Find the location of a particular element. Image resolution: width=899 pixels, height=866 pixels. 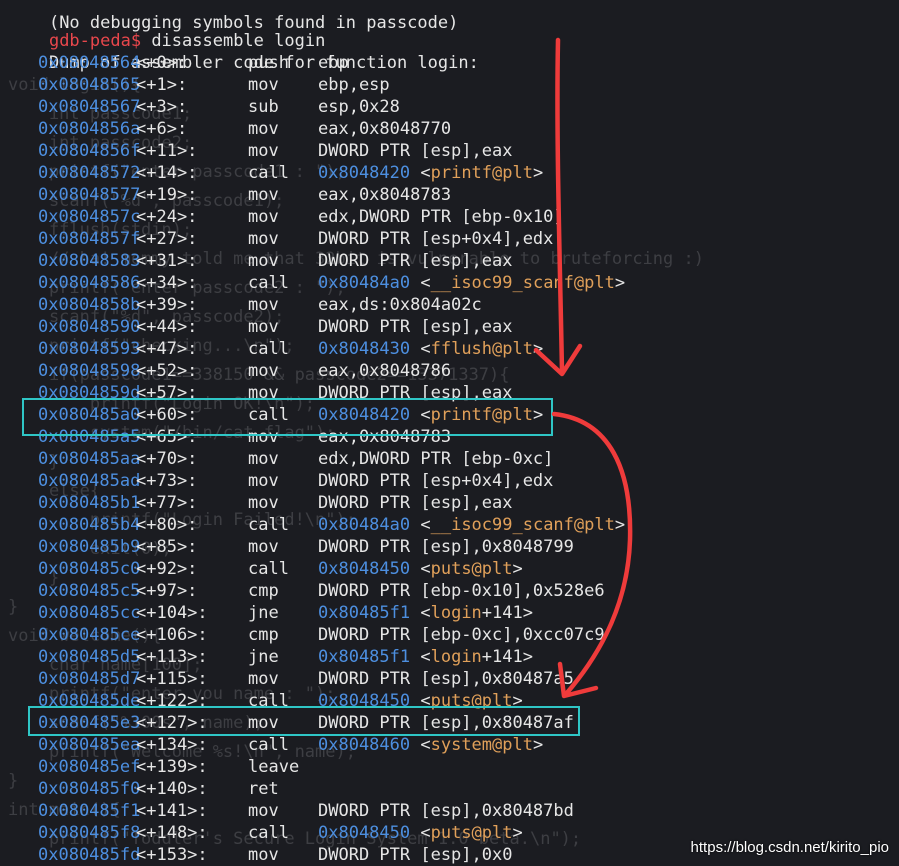

asm-offset: <+85>: is located at coordinates (167, 547).